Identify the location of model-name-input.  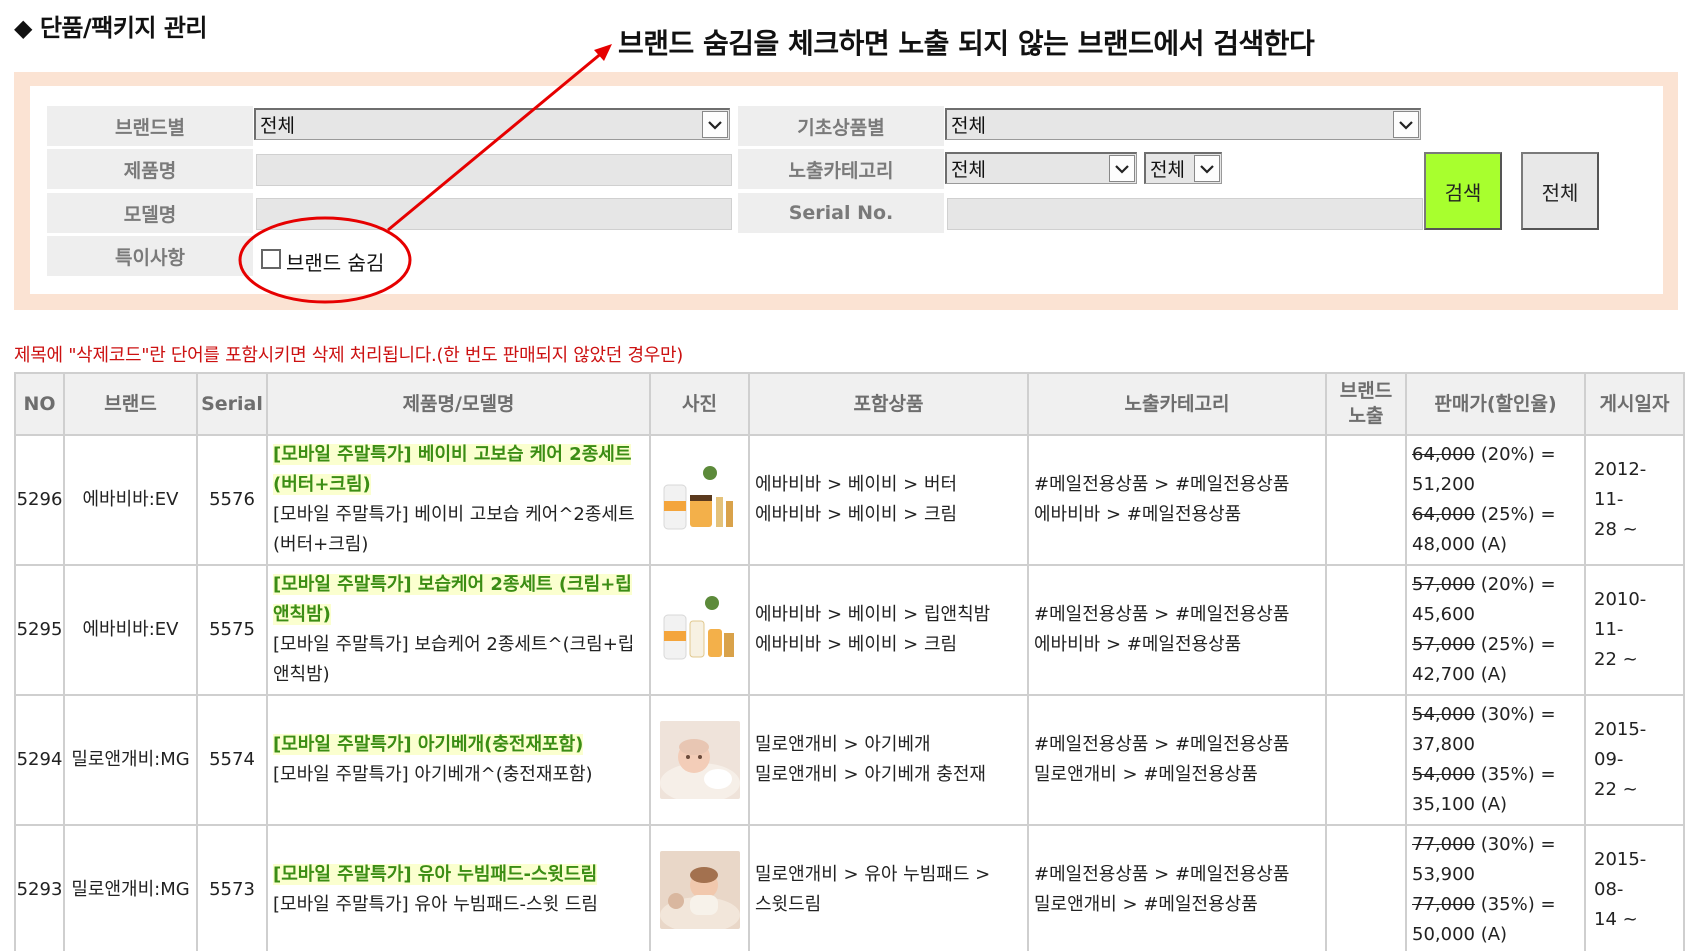
(494, 214).